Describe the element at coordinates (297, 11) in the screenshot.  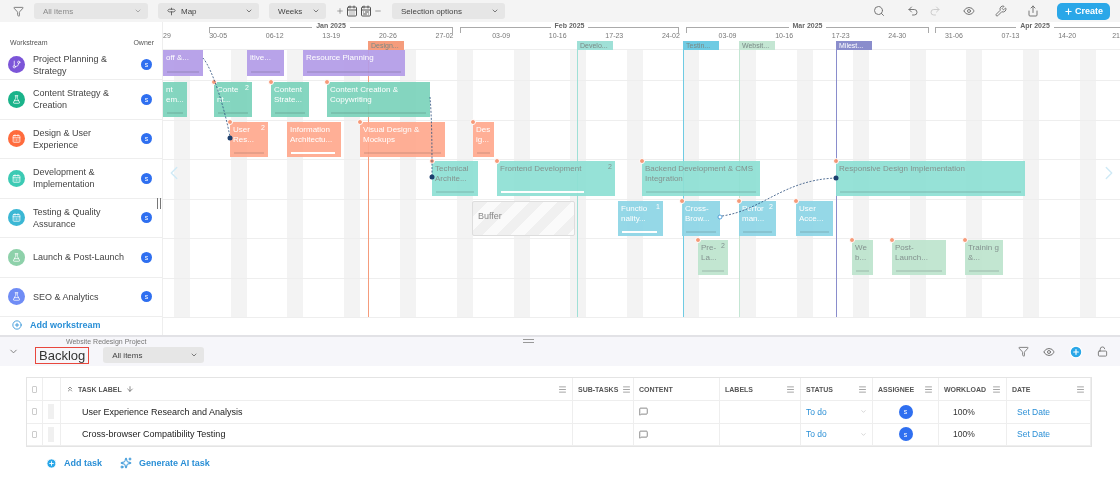
I see `scale-dropdown: Weeks` at that location.